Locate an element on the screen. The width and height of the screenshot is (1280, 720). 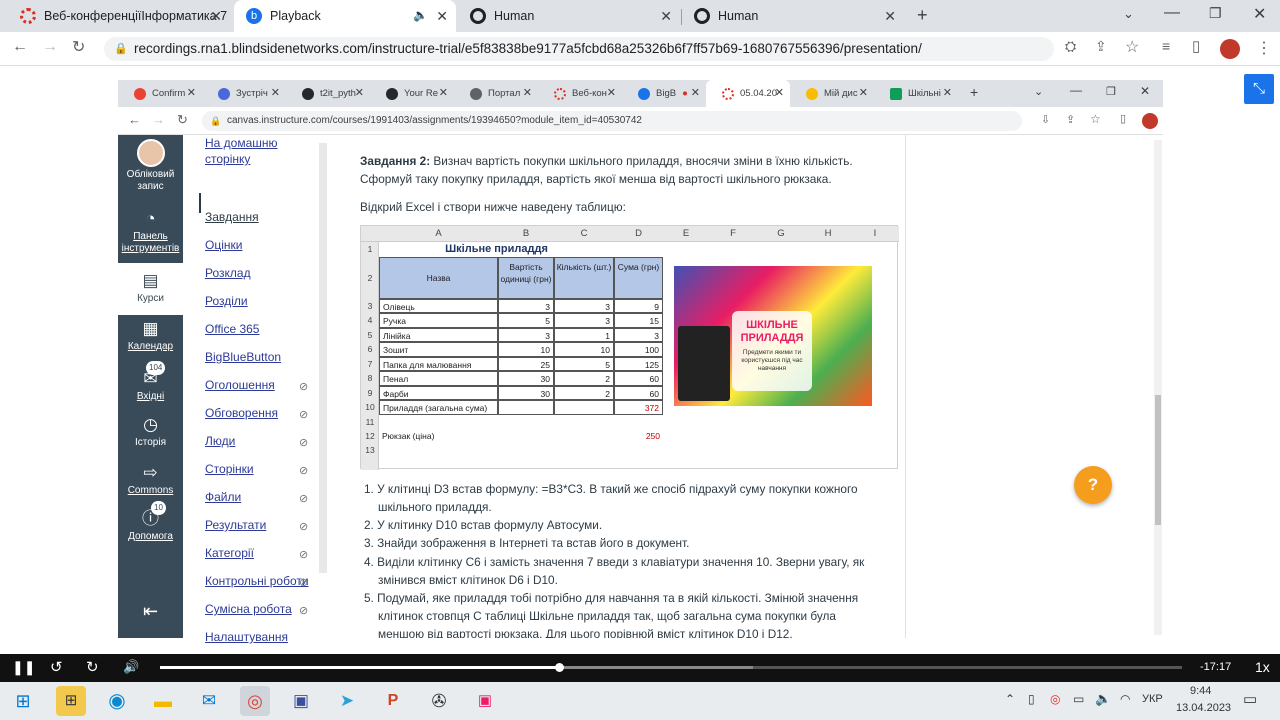
edge-icon: ◉ is located at coordinates (117, 701).